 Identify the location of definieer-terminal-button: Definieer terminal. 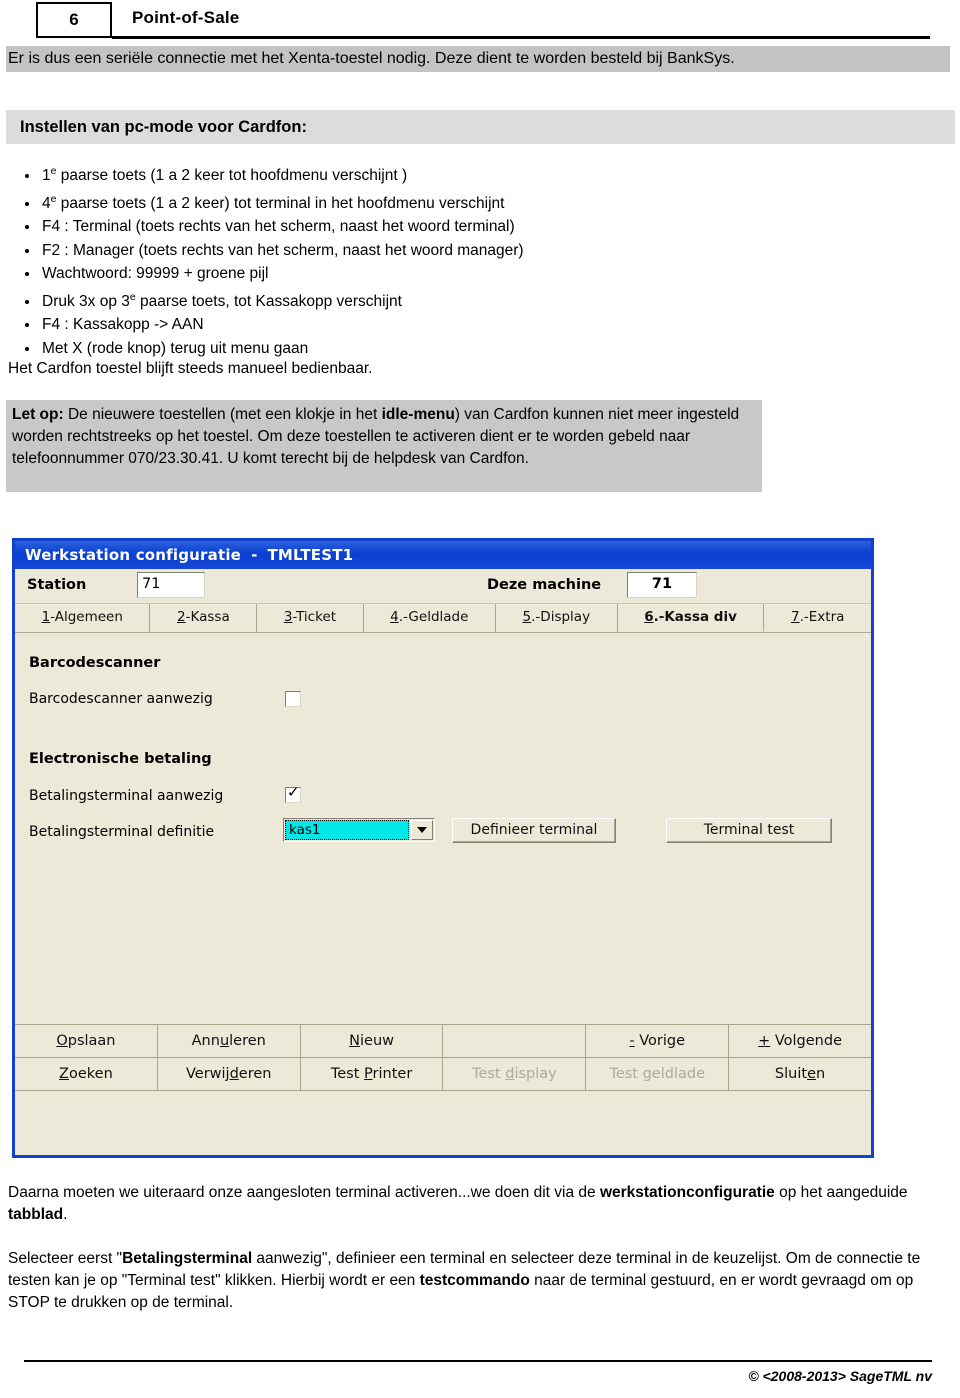
(534, 830).